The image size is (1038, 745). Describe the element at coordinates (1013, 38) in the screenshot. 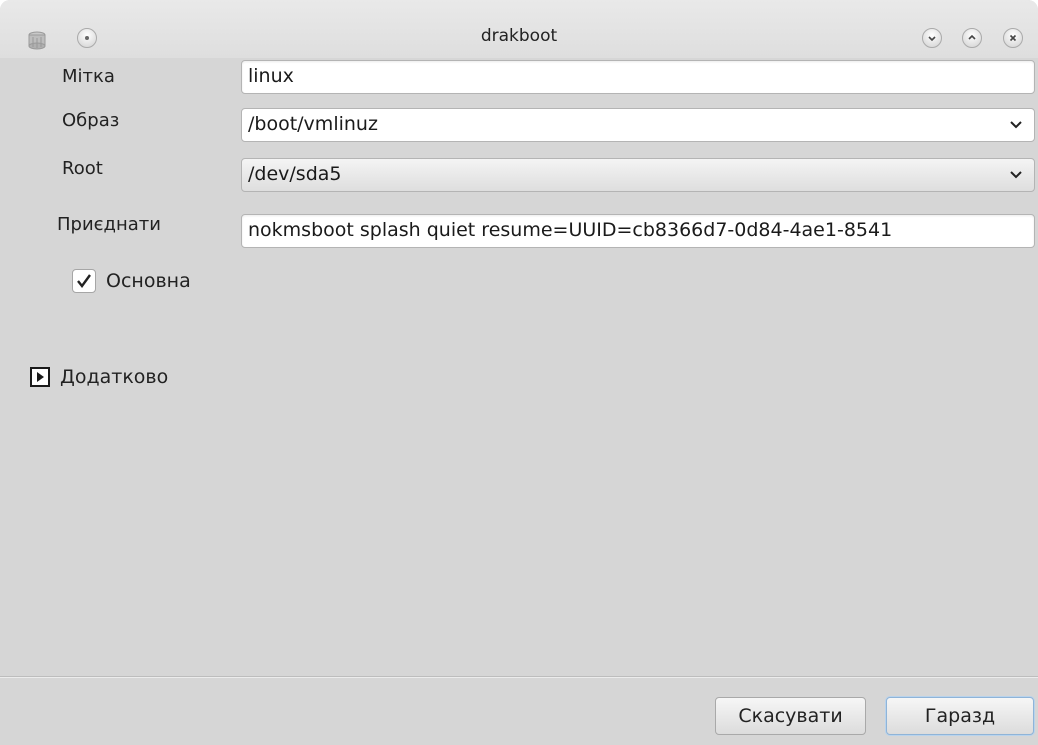

I see `close-icon` at that location.